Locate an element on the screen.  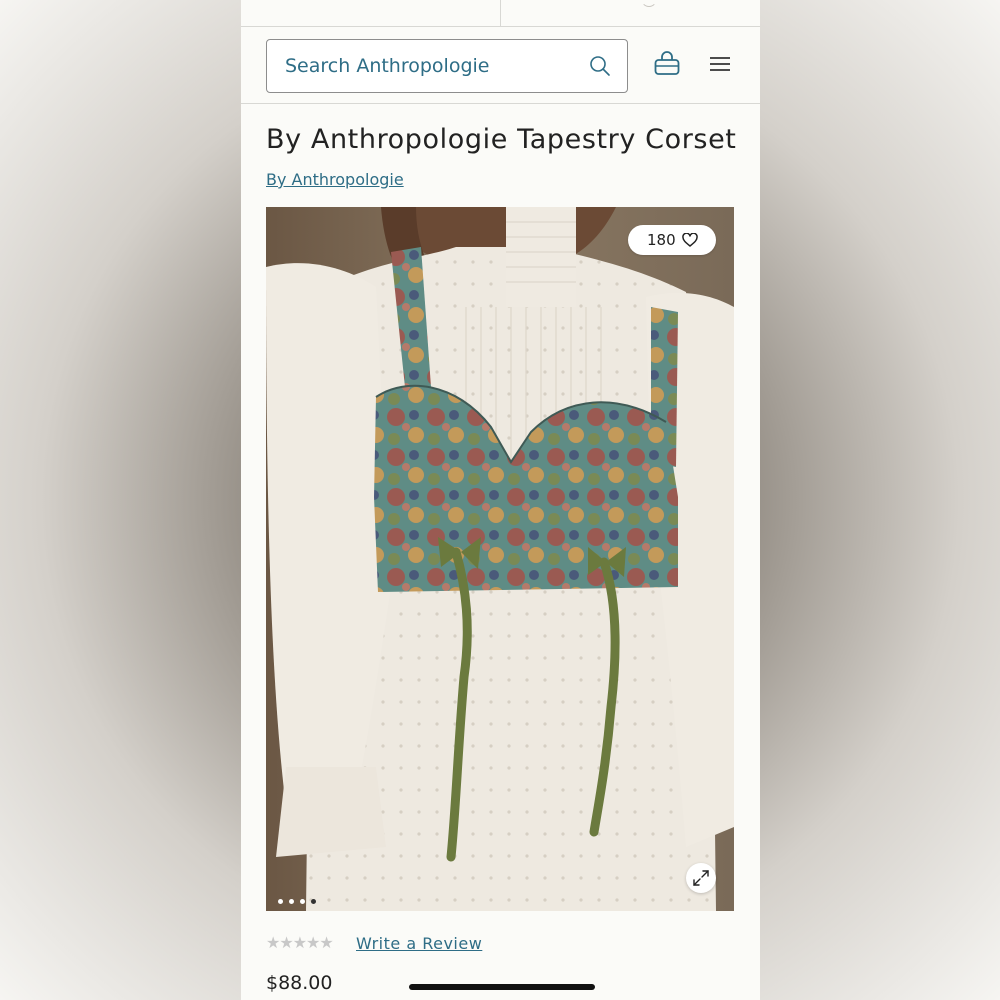
top-bar is located at coordinates (500, 13).